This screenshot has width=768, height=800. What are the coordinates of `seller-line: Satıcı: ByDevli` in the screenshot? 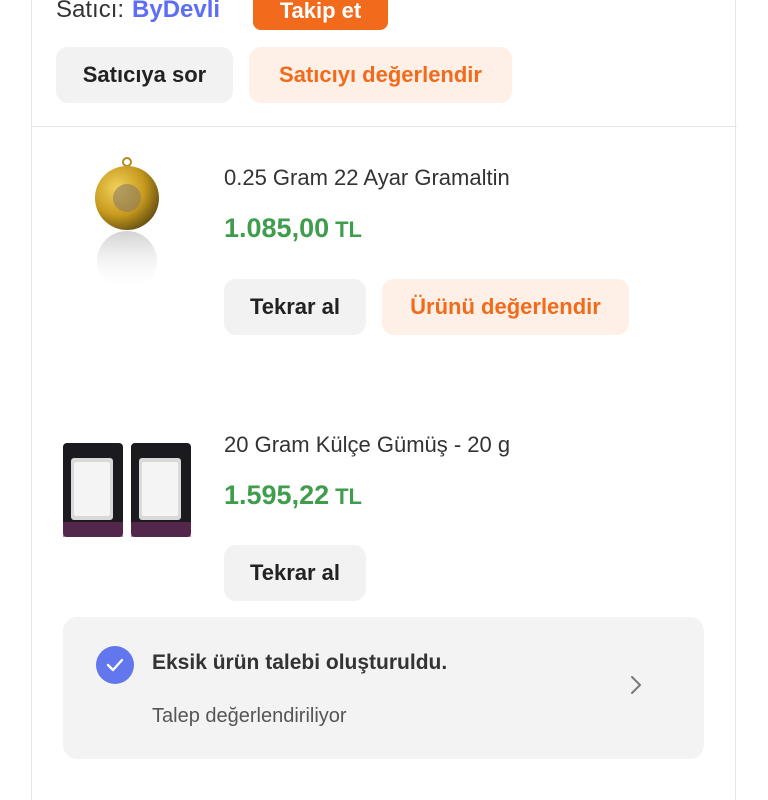 It's located at (138, 15).